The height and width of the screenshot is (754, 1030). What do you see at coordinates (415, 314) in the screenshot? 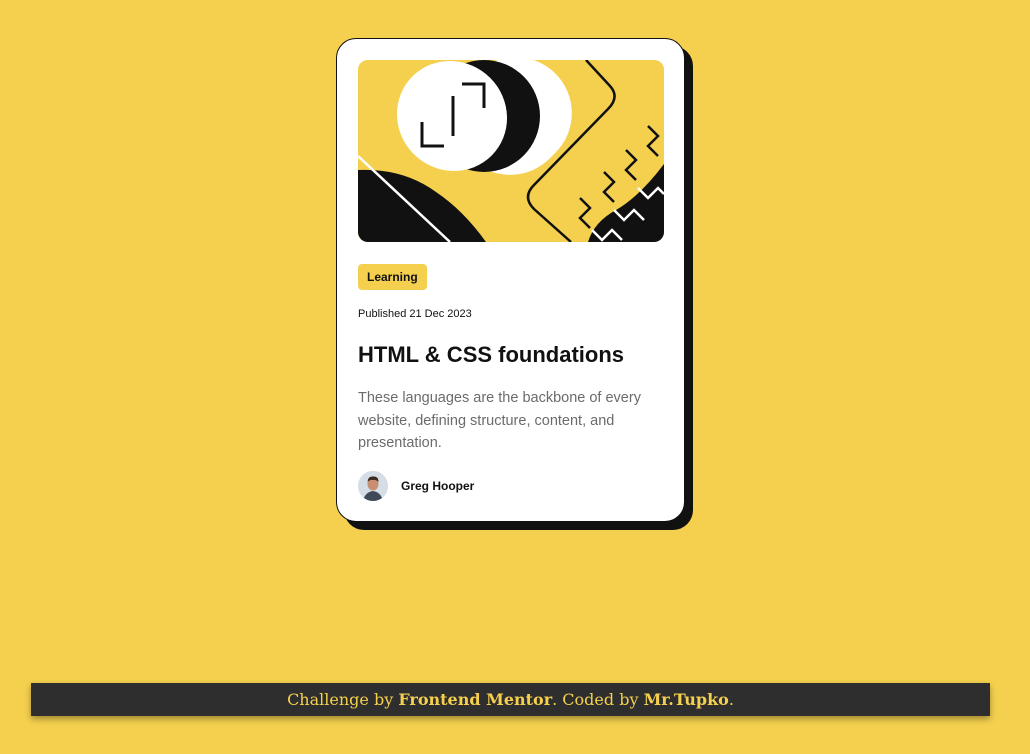
I see `publish-date: Published 21 Dec 2023` at bounding box center [415, 314].